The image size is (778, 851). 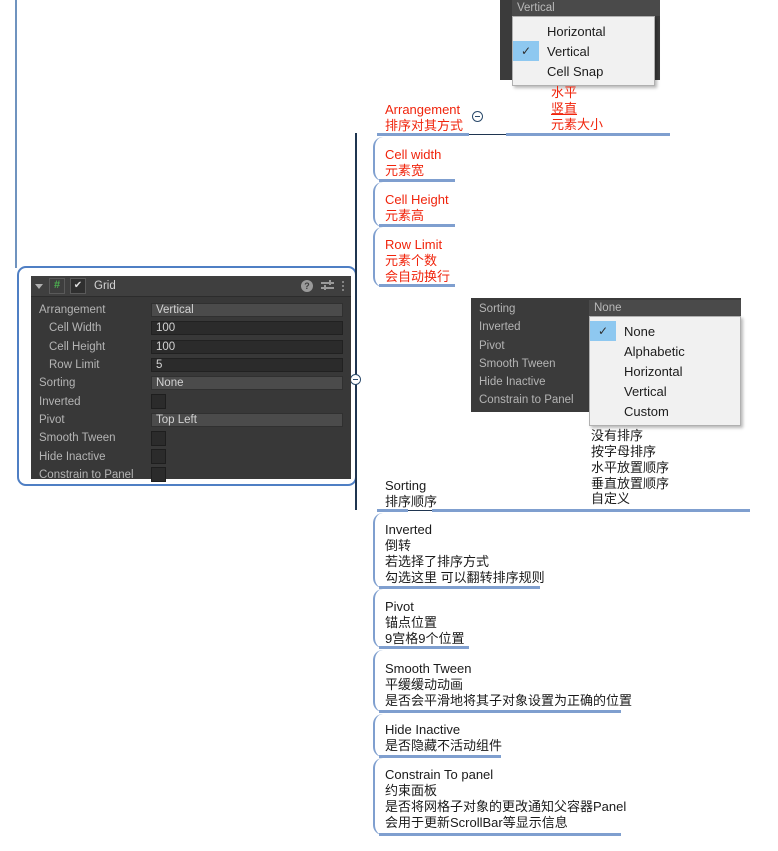 What do you see at coordinates (665, 411) in the screenshot?
I see `menu-item-custom: Custom` at bounding box center [665, 411].